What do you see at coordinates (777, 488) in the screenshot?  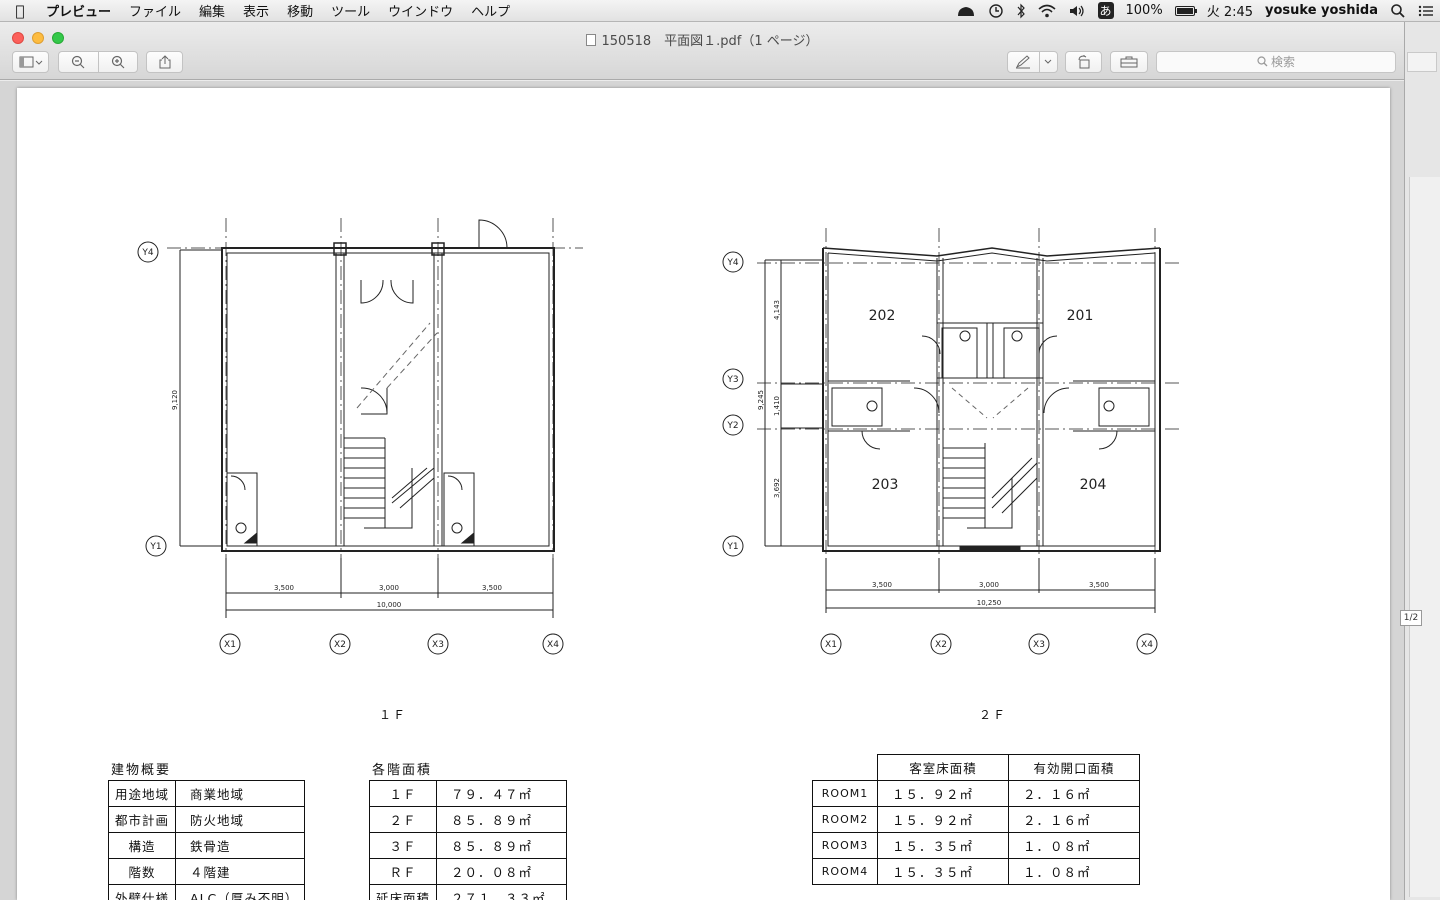 I see `dimension-label: 3,692` at bounding box center [777, 488].